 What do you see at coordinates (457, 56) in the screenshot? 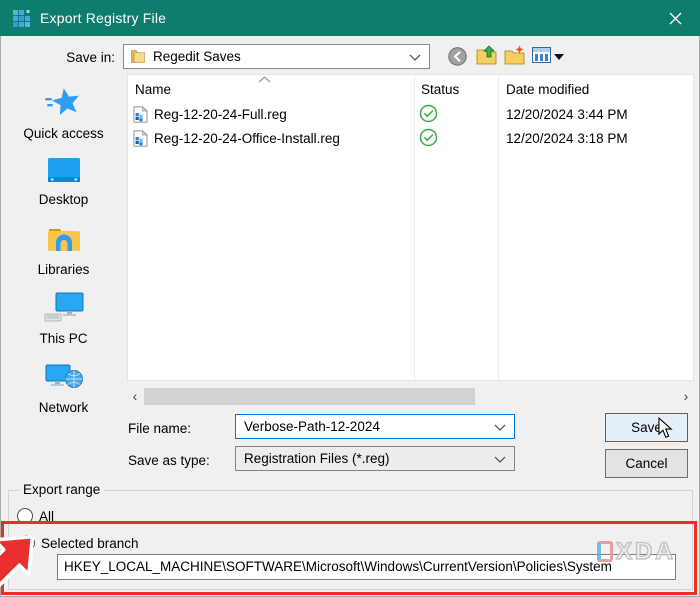
I see `back-icon` at bounding box center [457, 56].